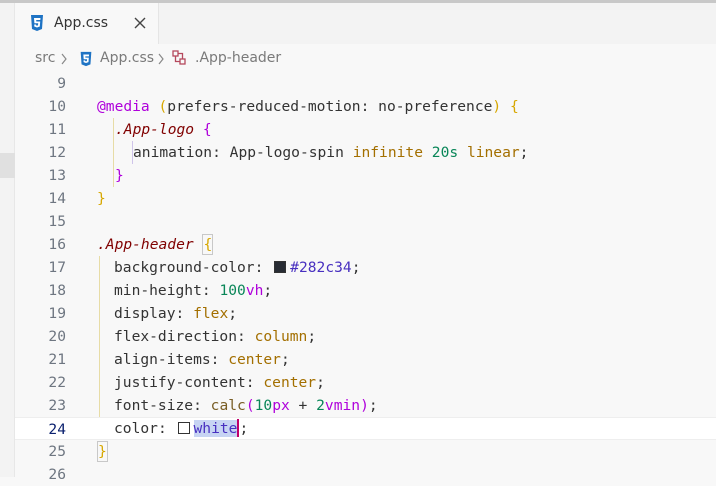 This screenshot has height=486, width=716. What do you see at coordinates (215, 336) in the screenshot?
I see `code-text: flex-direction: column;` at bounding box center [215, 336].